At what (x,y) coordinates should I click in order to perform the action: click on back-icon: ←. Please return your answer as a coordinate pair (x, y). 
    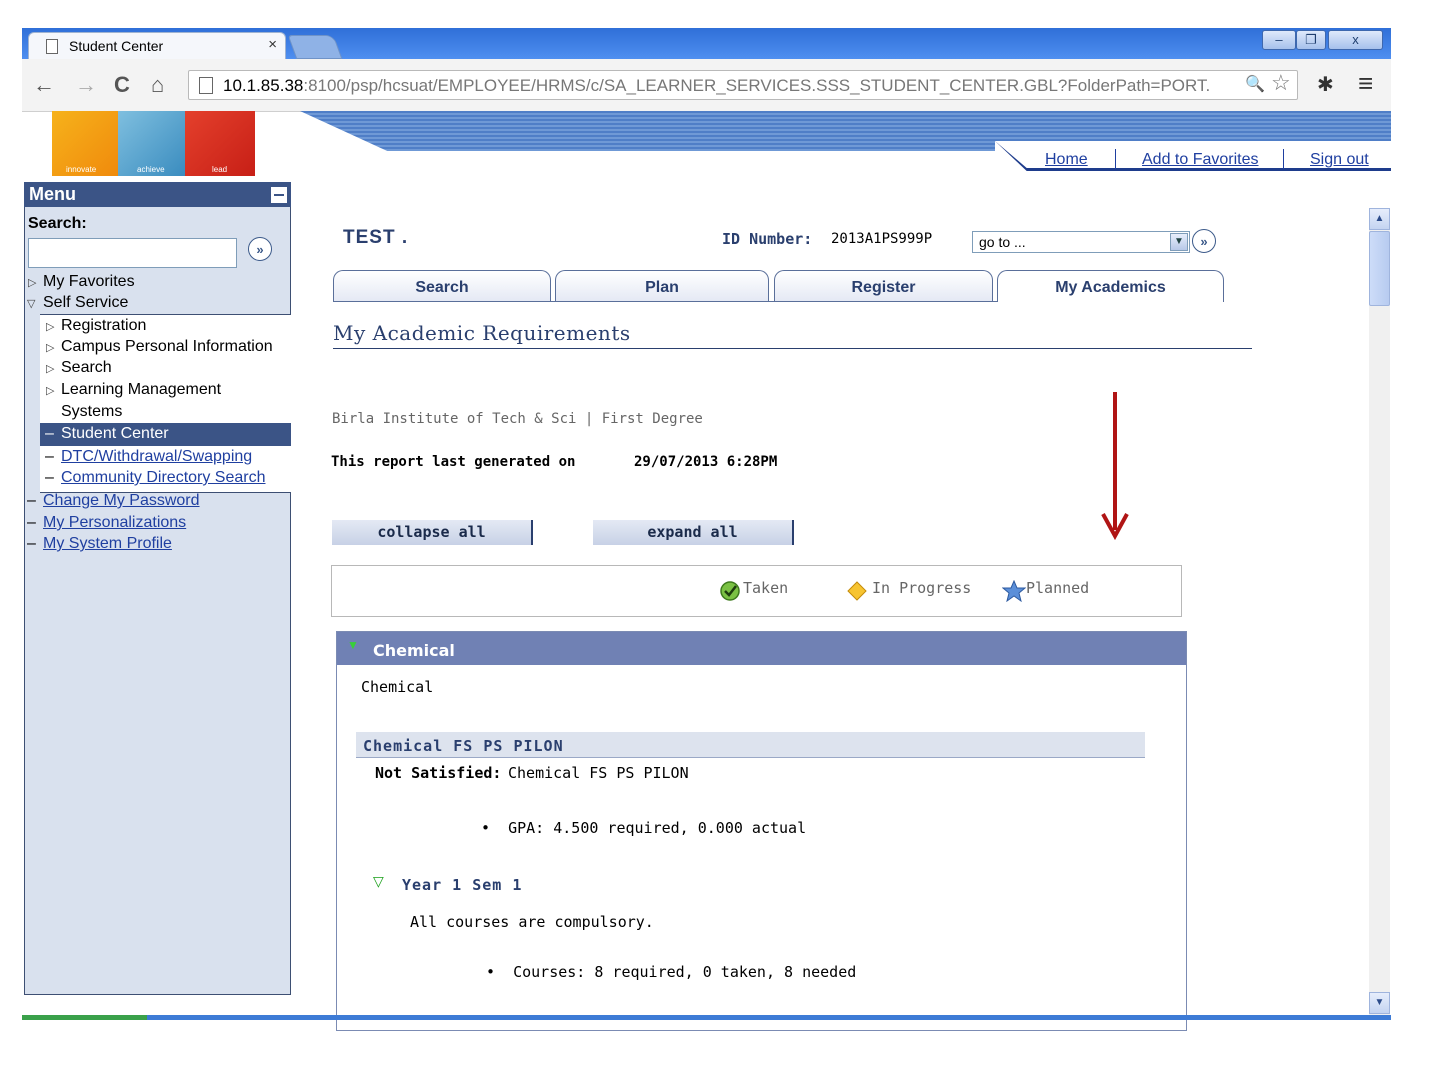
    Looking at the image, I should click on (44, 85).